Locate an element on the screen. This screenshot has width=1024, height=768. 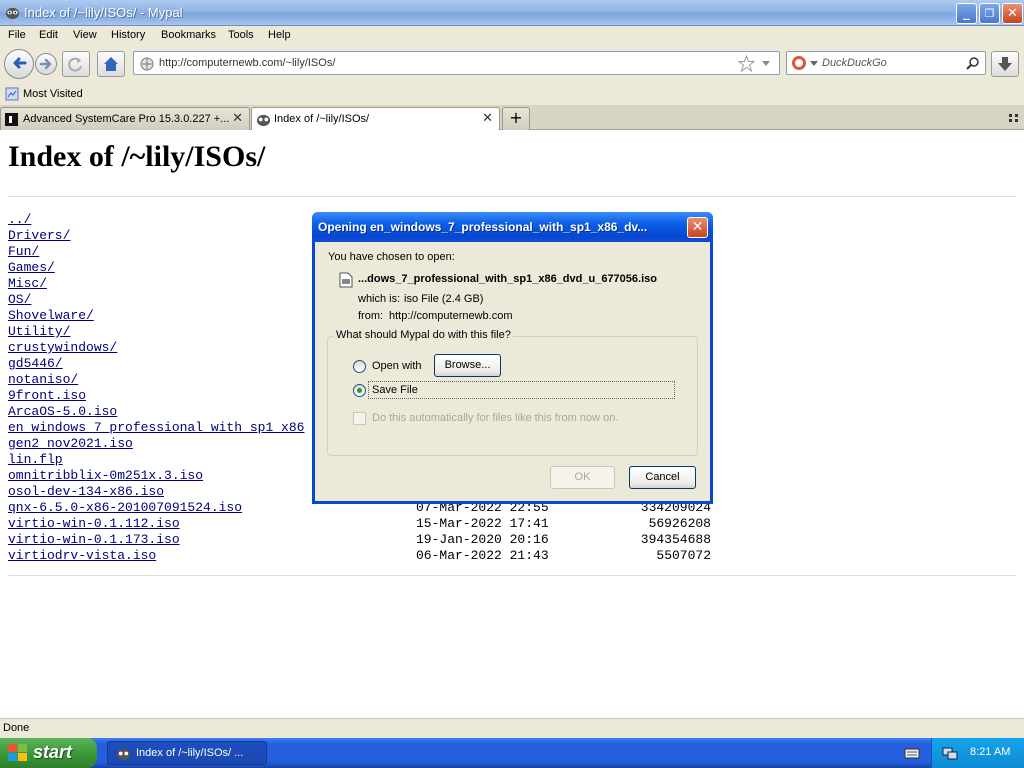
menu-help: Help is located at coordinates (279, 35).